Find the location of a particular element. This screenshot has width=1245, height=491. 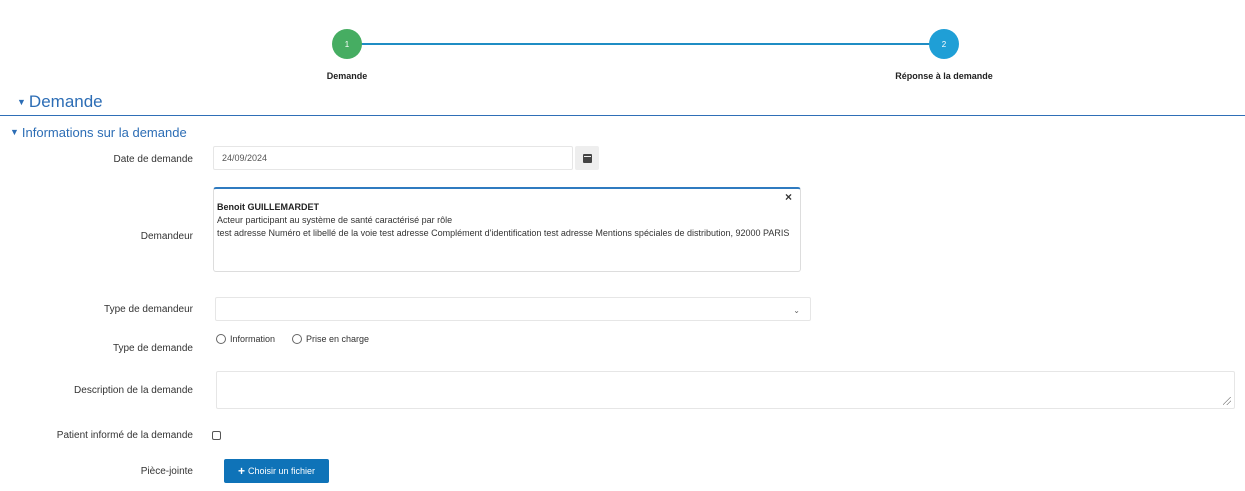

type-demandeur-label: Type de demandeur is located at coordinates (148, 309).